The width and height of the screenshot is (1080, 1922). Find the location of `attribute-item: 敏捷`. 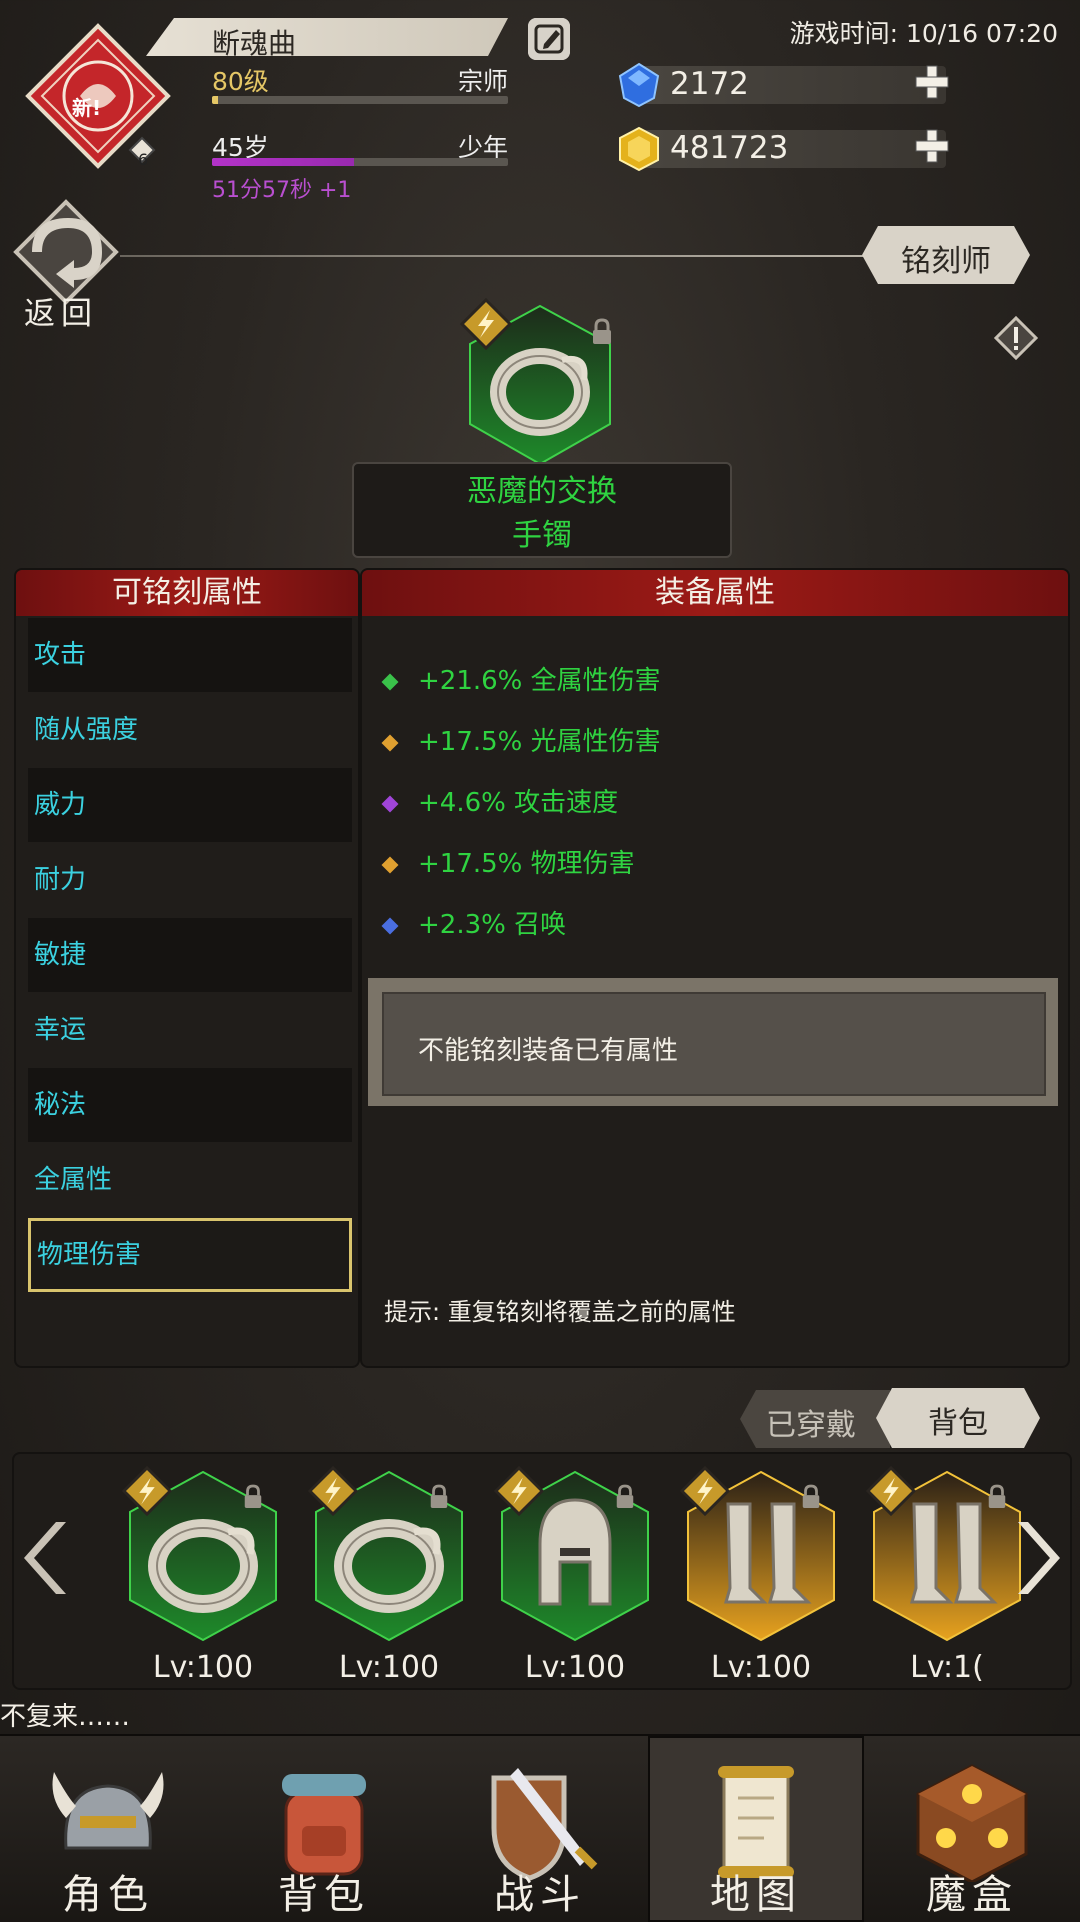

attribute-item: 敏捷 is located at coordinates (190, 955).